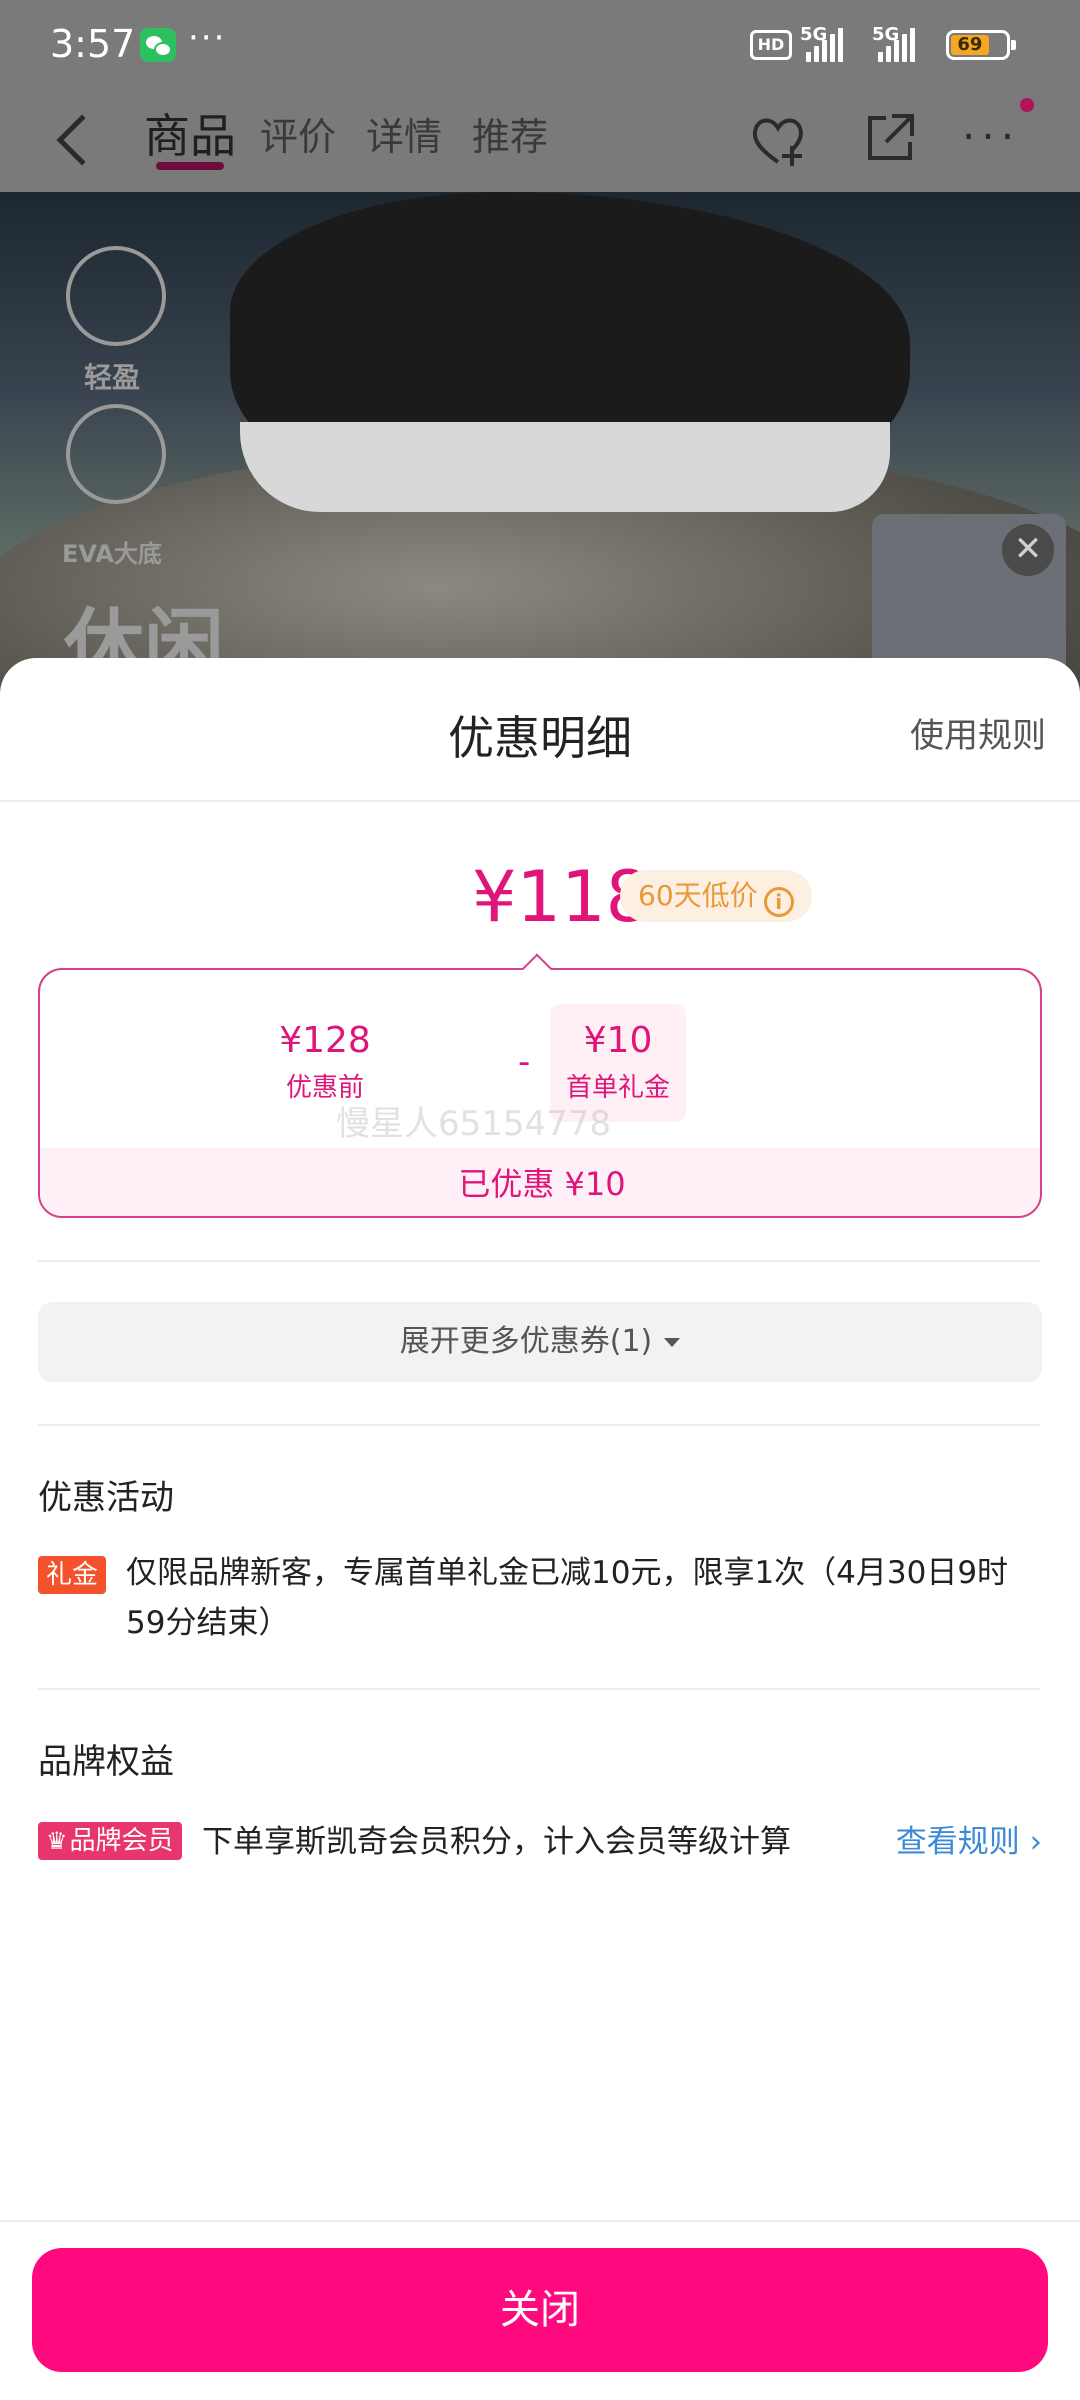 The height and width of the screenshot is (2400, 1080). What do you see at coordinates (121, 1841) in the screenshot?
I see `member-tag-label: 品牌会员` at bounding box center [121, 1841].